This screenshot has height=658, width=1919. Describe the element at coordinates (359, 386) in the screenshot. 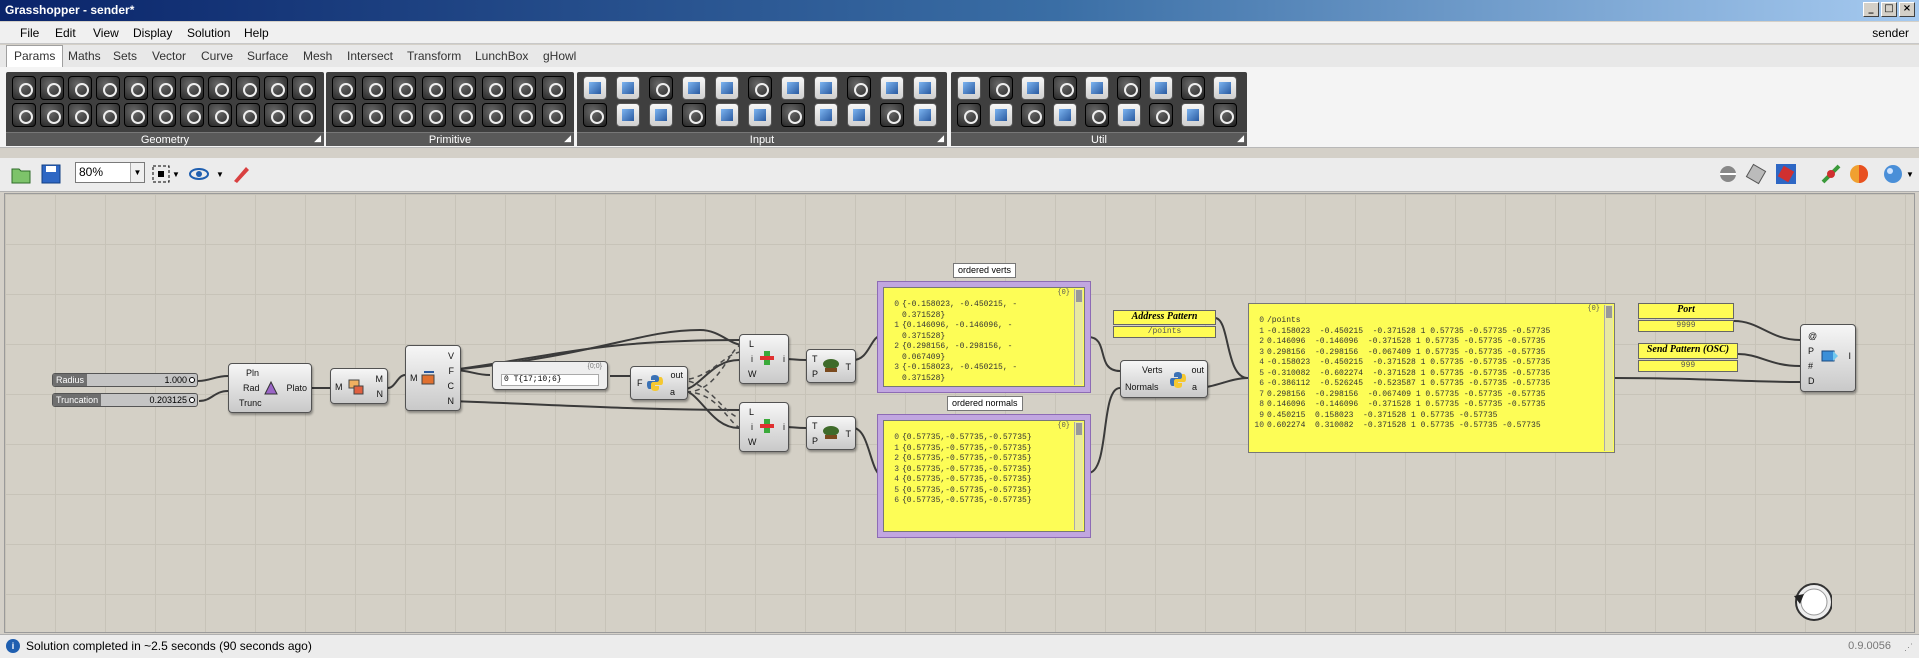

I see `mesh-convert-component: M M N` at that location.